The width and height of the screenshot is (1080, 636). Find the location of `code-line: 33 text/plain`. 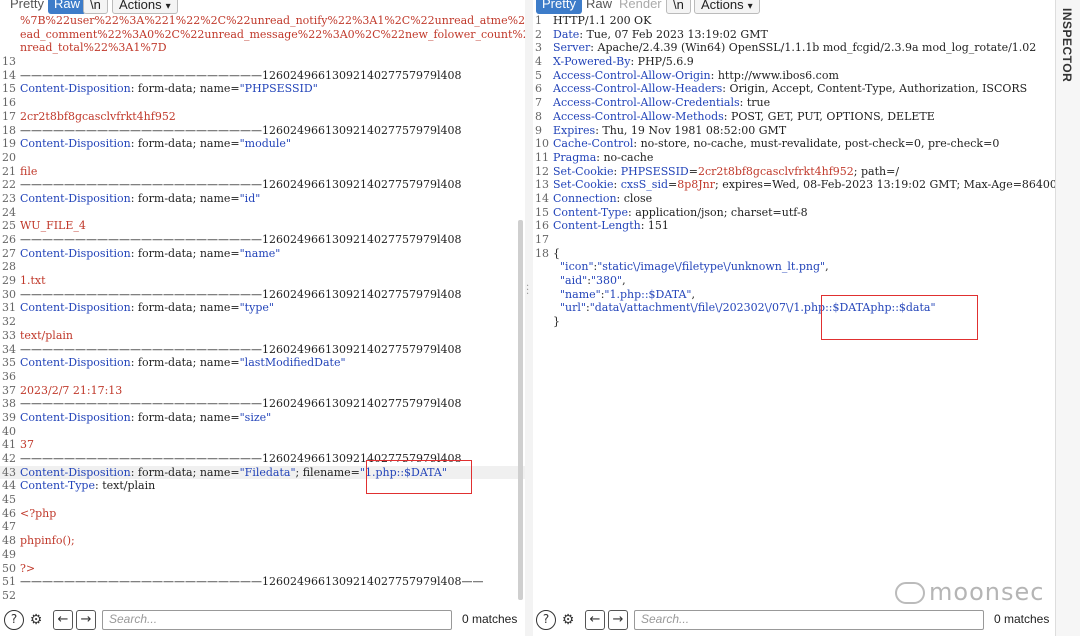

code-line: 33 text/plain is located at coordinates (262, 336).